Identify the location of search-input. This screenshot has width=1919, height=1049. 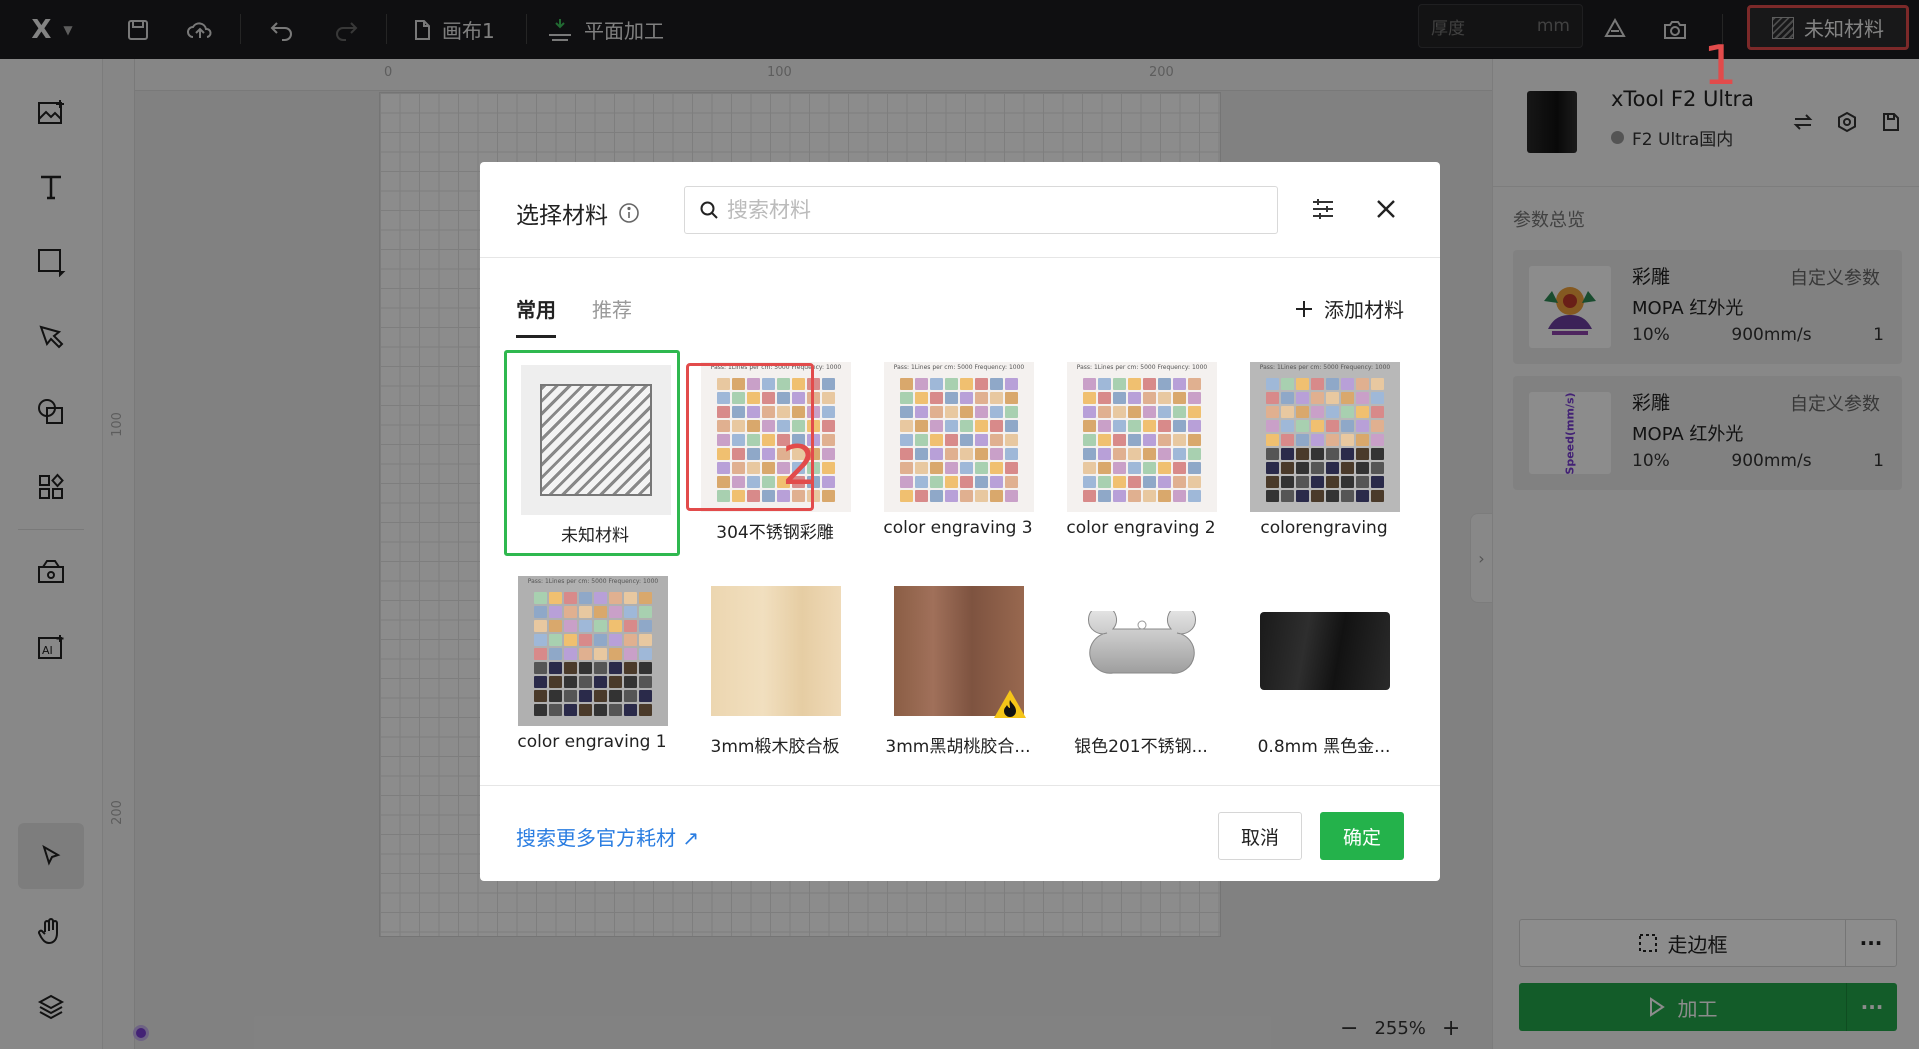
(997, 210).